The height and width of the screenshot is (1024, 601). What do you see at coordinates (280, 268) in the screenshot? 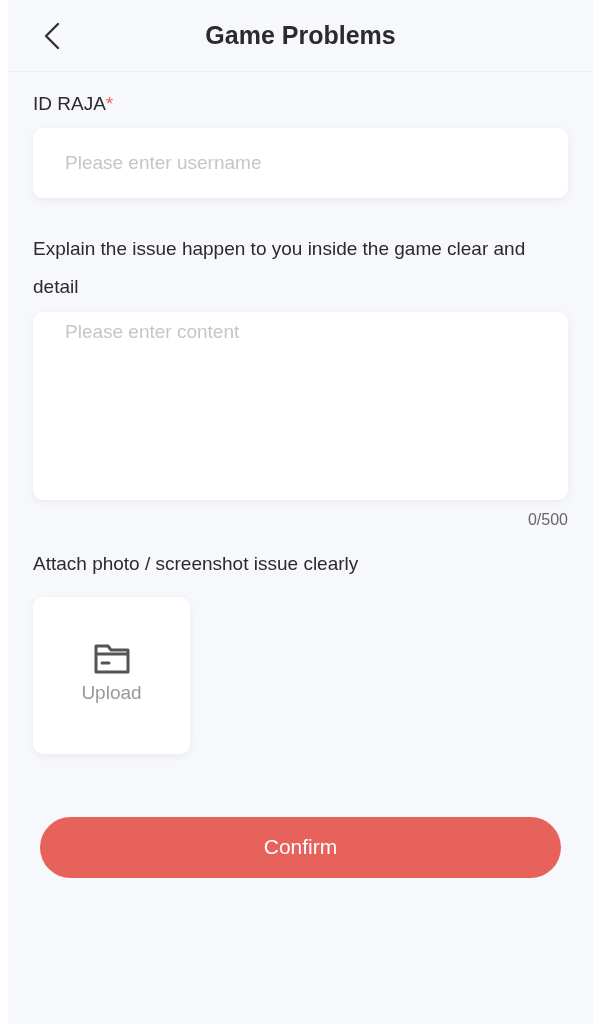
I see `field-label: Explain the issue happen to you inside the game clear and detail` at bounding box center [280, 268].